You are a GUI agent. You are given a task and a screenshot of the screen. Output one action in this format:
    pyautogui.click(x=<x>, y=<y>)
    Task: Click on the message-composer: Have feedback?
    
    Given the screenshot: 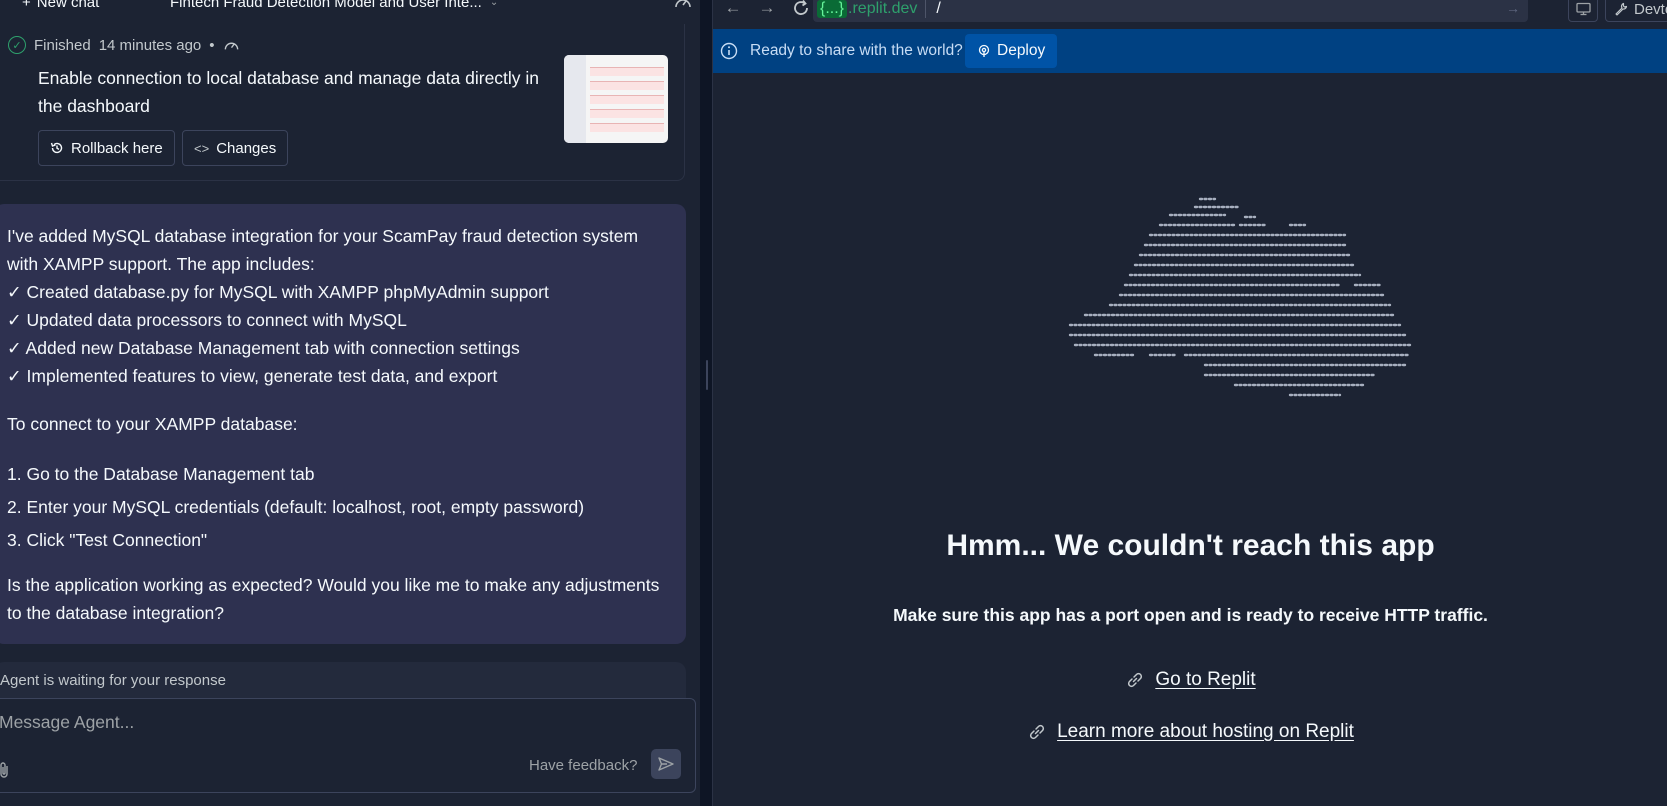 What is the action you would take?
    pyautogui.click(x=348, y=745)
    